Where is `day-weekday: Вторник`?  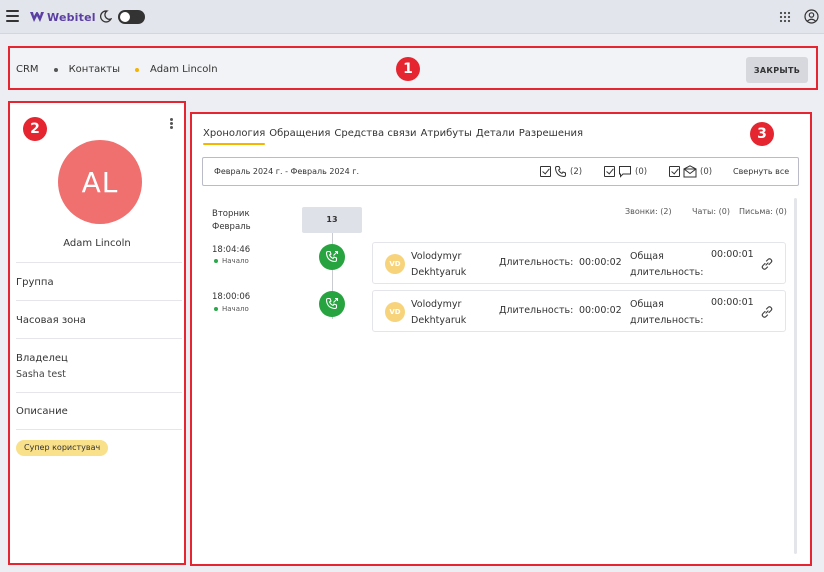 day-weekday: Вторник is located at coordinates (231, 214).